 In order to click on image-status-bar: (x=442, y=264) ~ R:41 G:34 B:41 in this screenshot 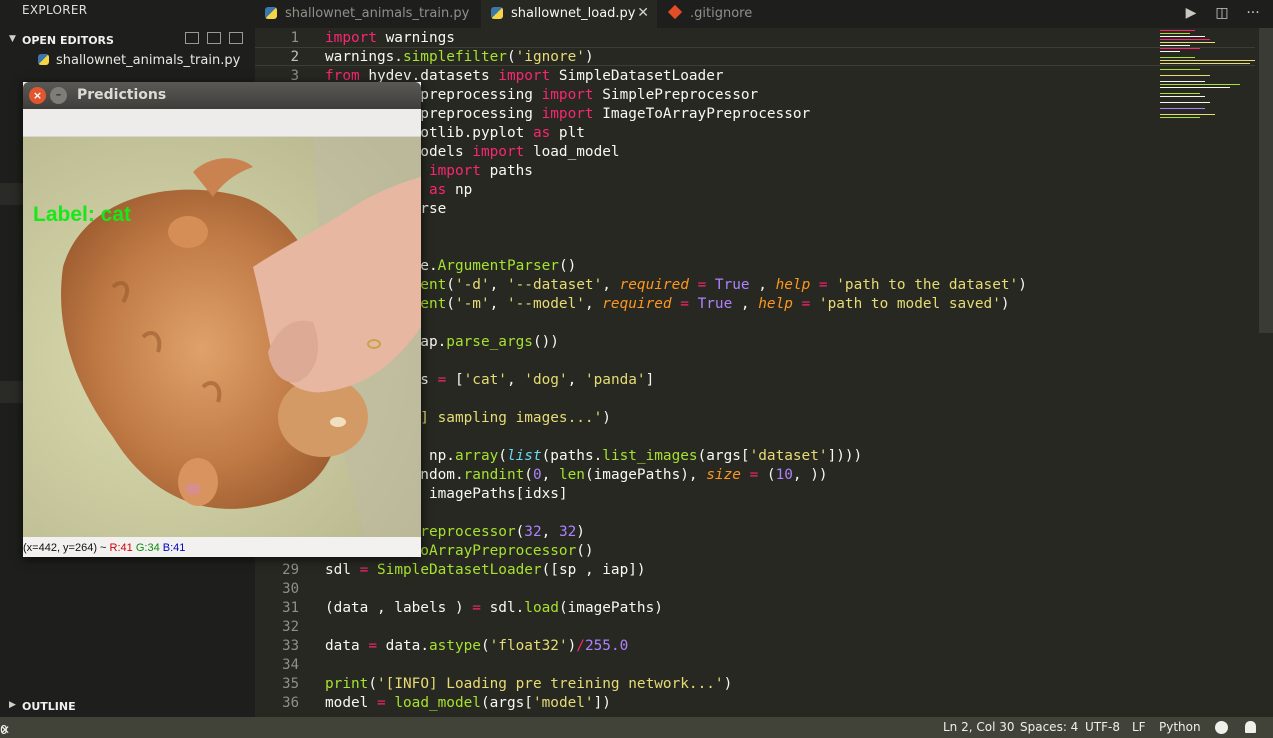, I will do `click(222, 548)`.